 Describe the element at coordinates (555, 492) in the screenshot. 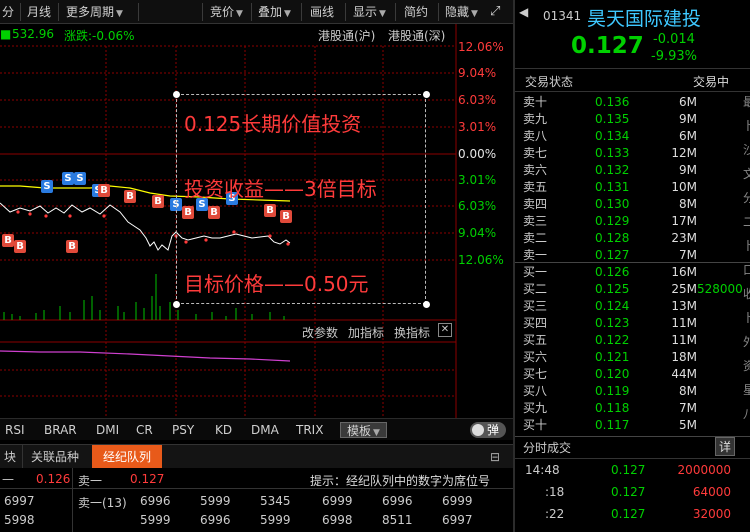

I see `trade-time: :18` at that location.